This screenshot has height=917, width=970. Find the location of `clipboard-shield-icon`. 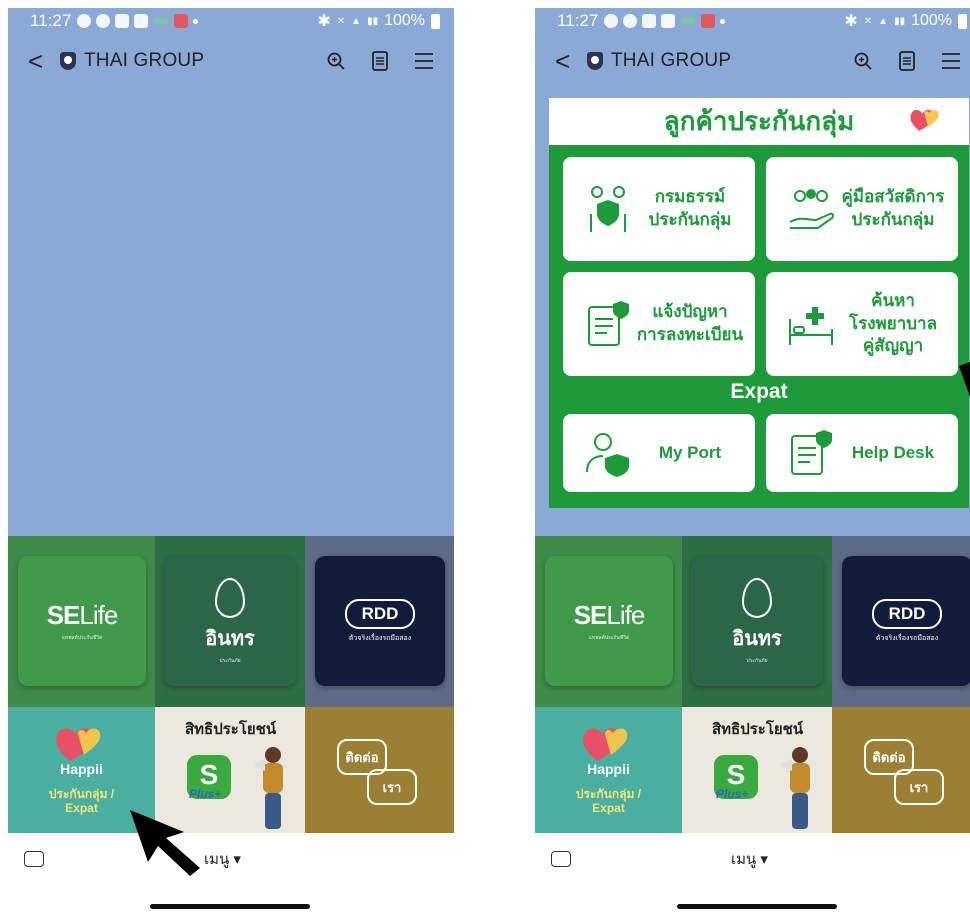

clipboard-shield-icon is located at coordinates (608, 323).